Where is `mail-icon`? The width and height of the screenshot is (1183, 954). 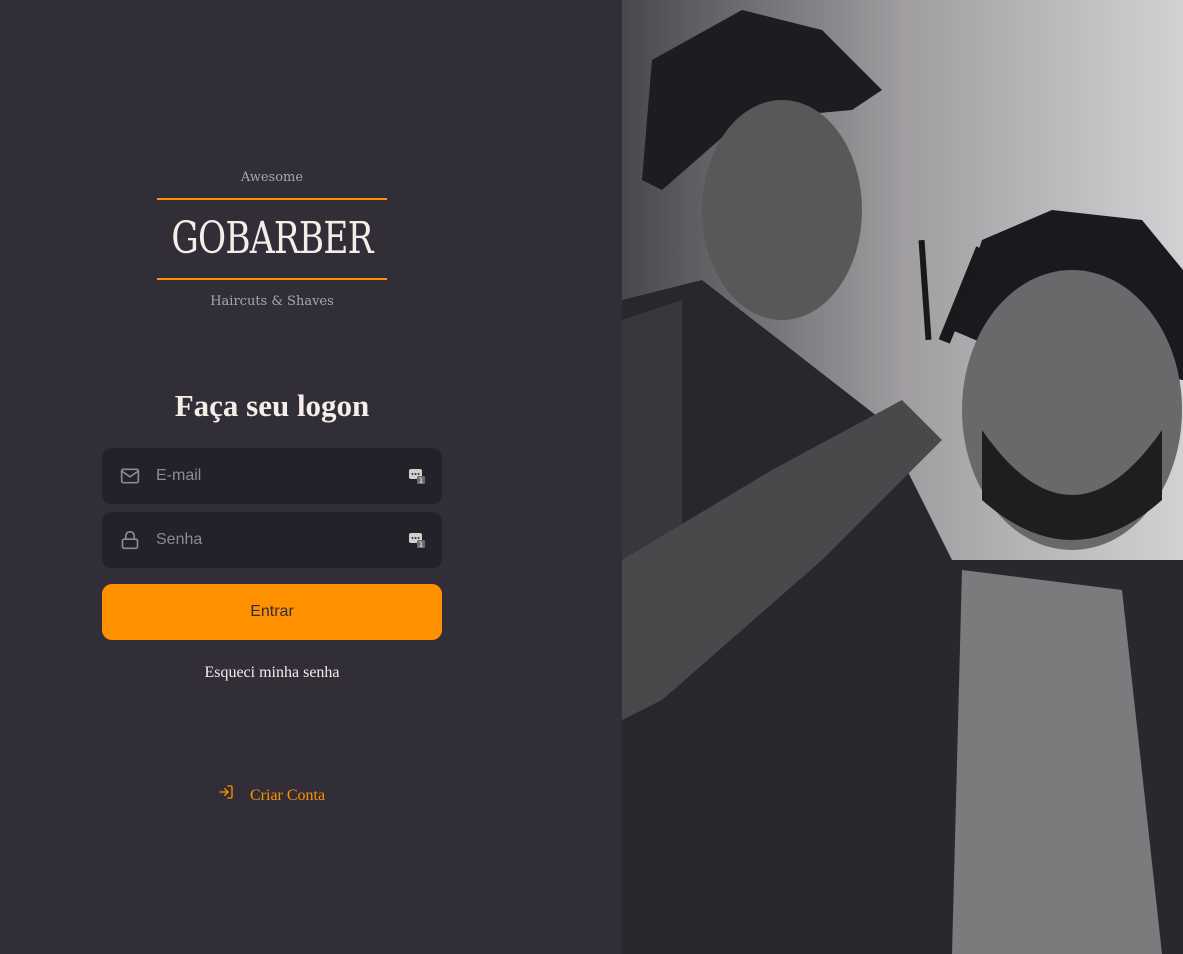
mail-icon is located at coordinates (130, 476).